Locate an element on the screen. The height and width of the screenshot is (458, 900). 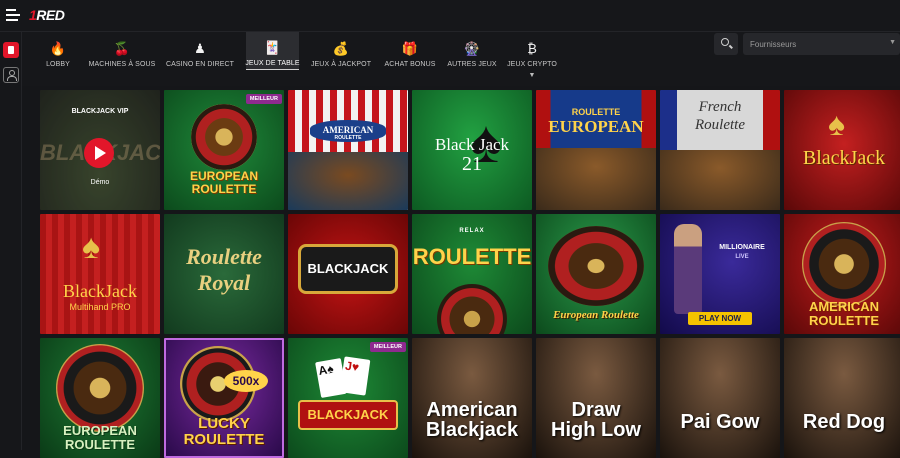
game-tile: ♠ BlackJack is located at coordinates (842, 150).